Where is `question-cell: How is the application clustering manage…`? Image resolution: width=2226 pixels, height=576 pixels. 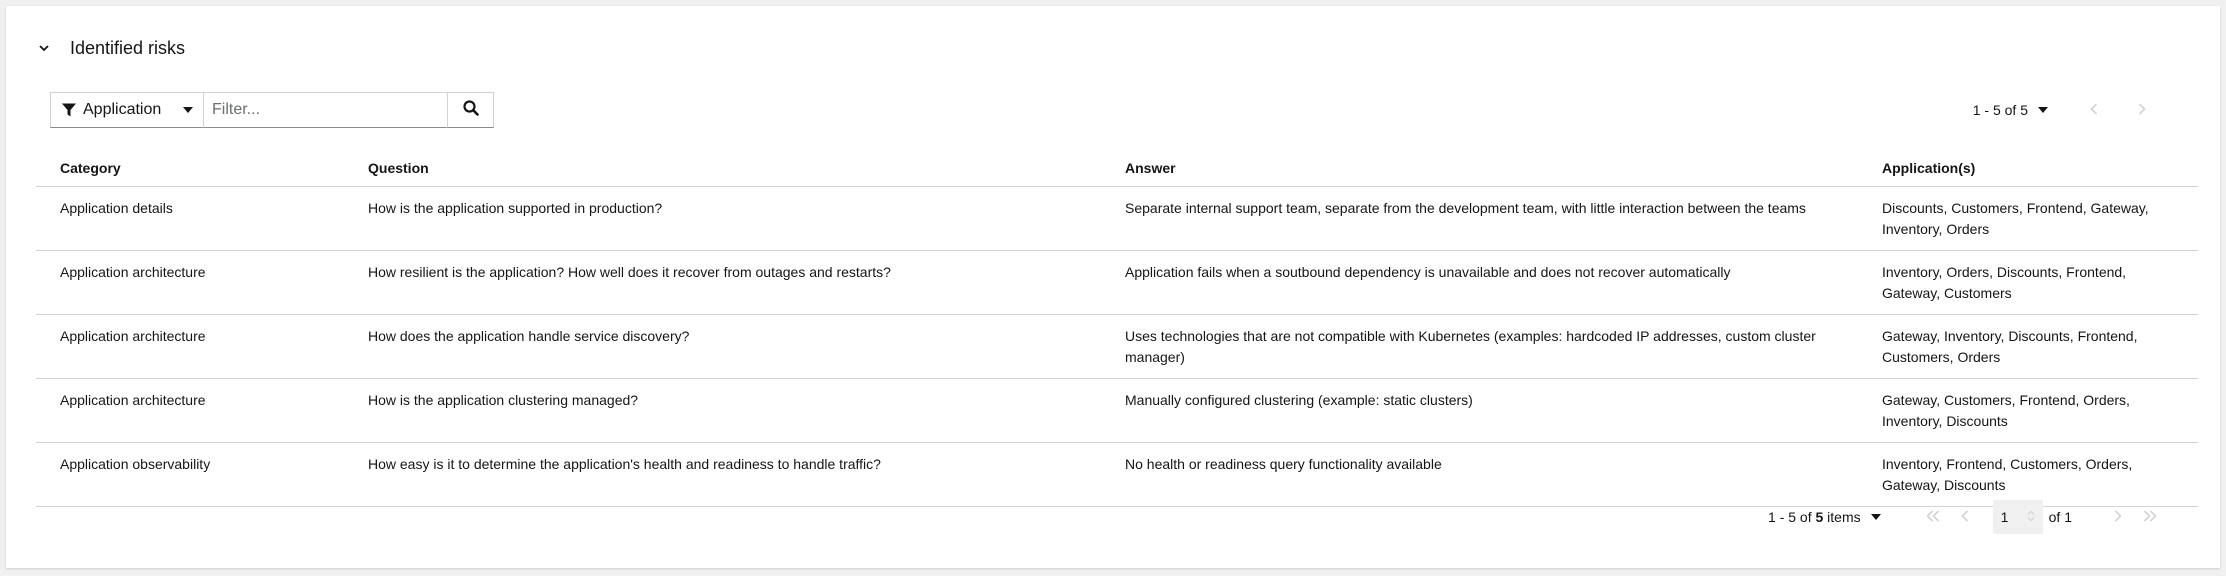
question-cell: How is the application clustering manage… is located at coordinates (722, 410).